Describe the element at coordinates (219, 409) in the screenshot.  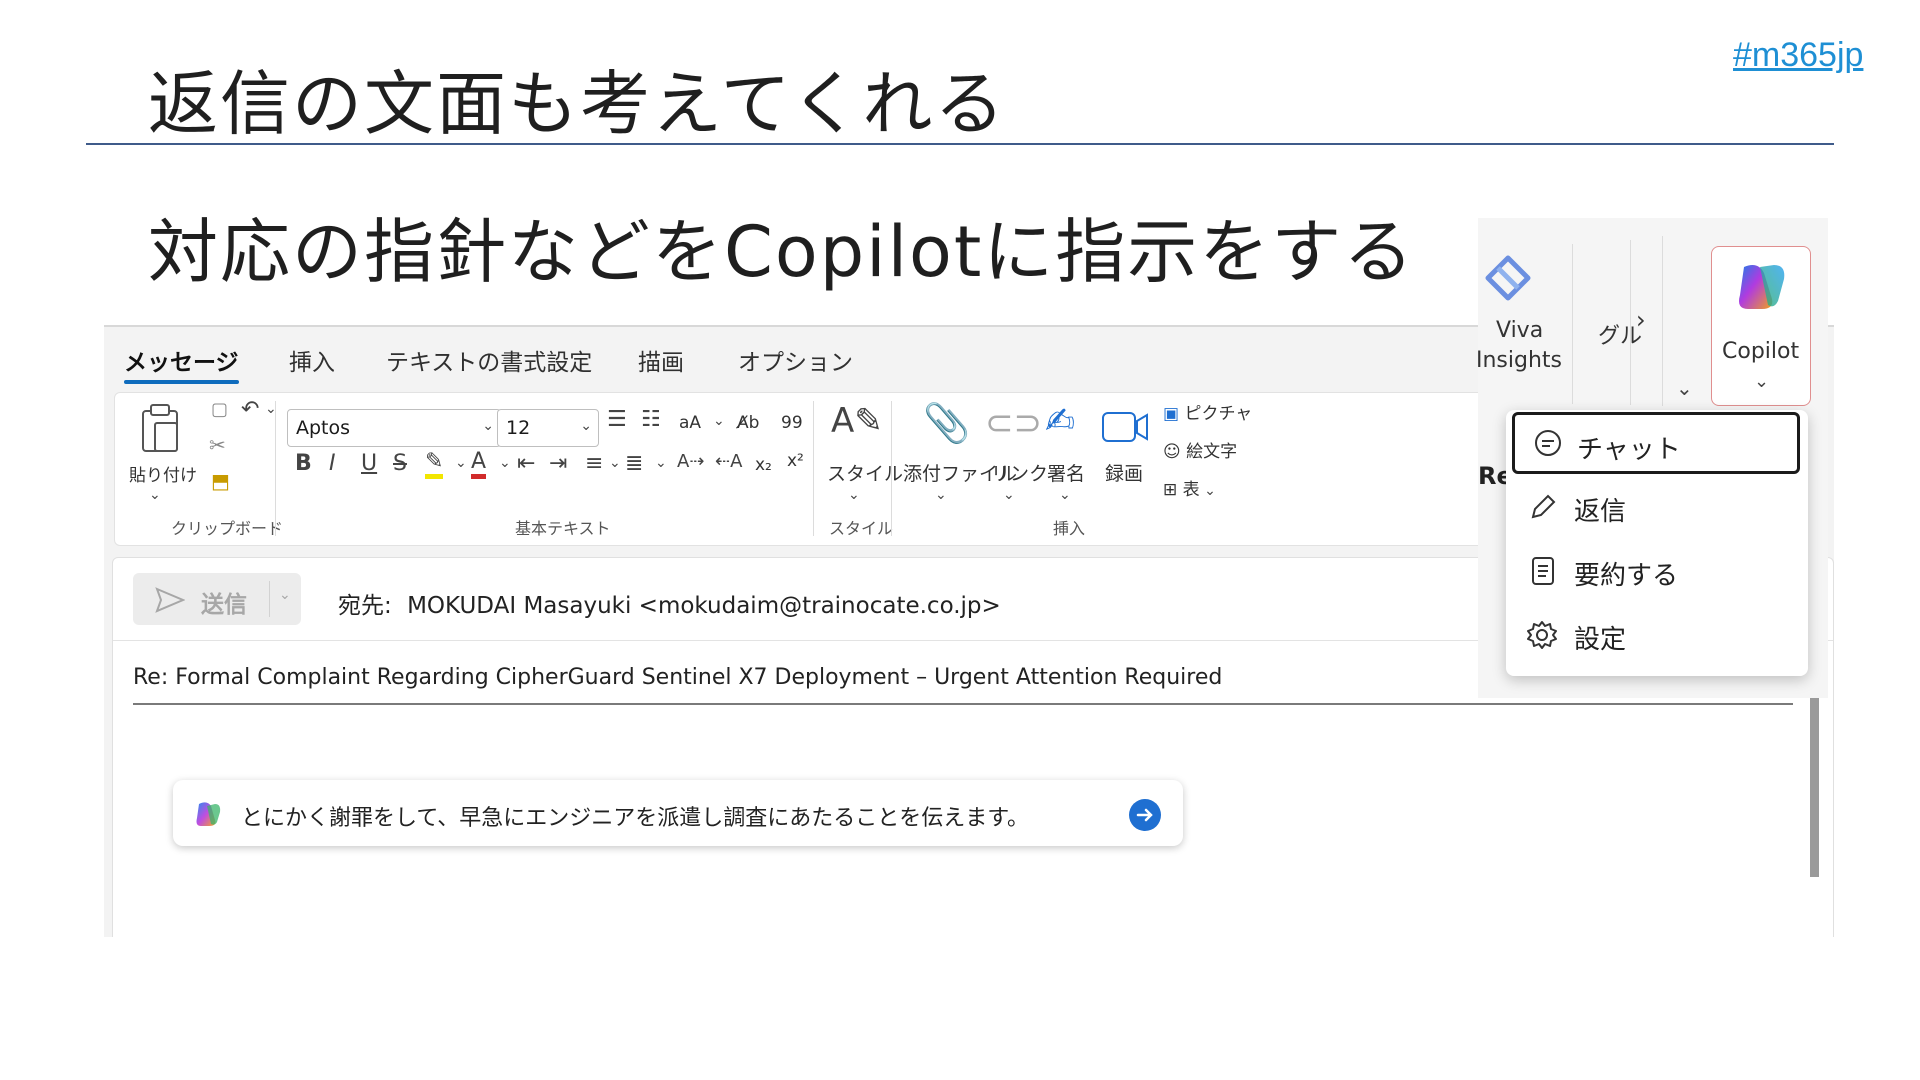
I see `copy-icon: ▢` at that location.